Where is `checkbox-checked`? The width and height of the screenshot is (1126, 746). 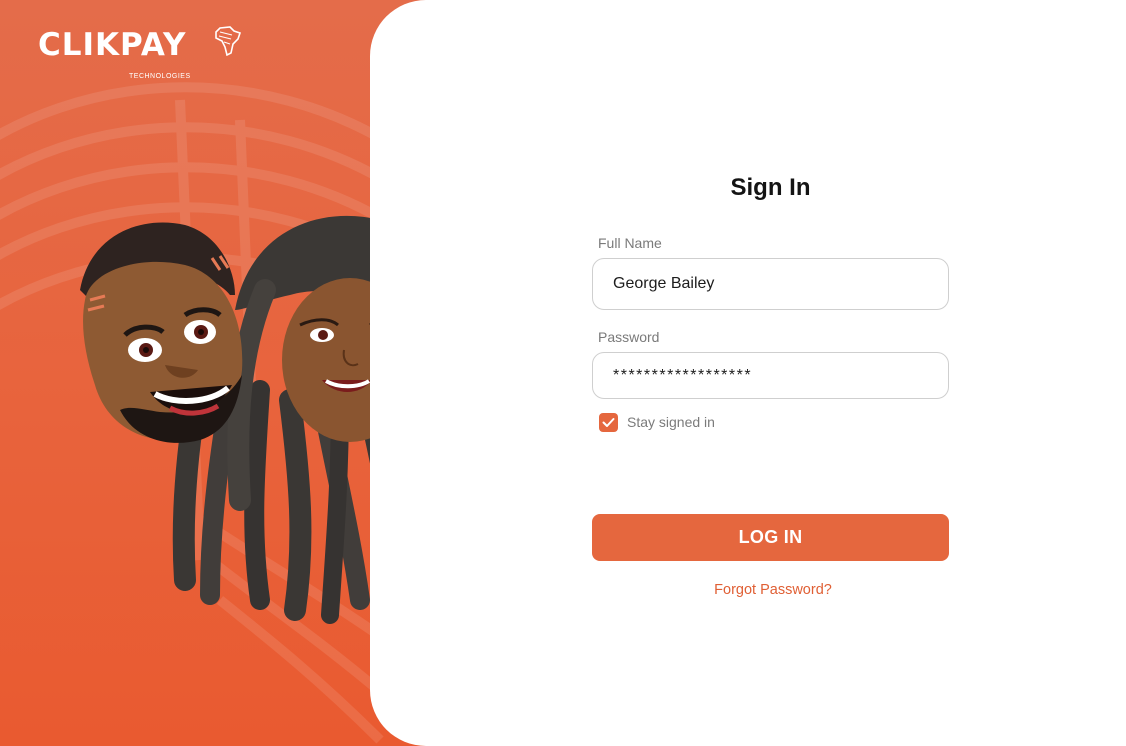 checkbox-checked is located at coordinates (608, 422).